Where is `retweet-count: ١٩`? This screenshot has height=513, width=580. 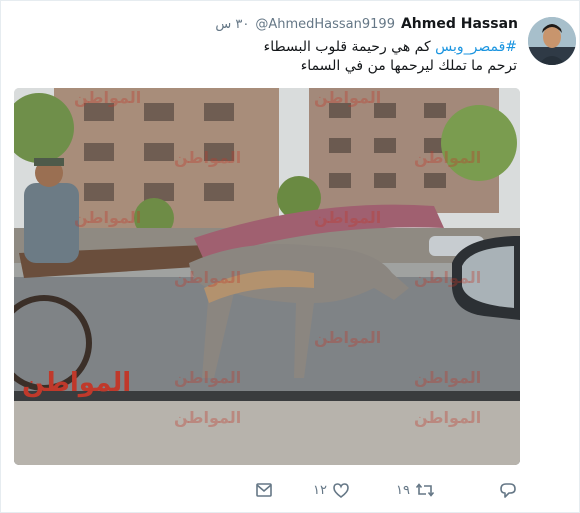
retweet-count: ١٩ is located at coordinates (403, 490).